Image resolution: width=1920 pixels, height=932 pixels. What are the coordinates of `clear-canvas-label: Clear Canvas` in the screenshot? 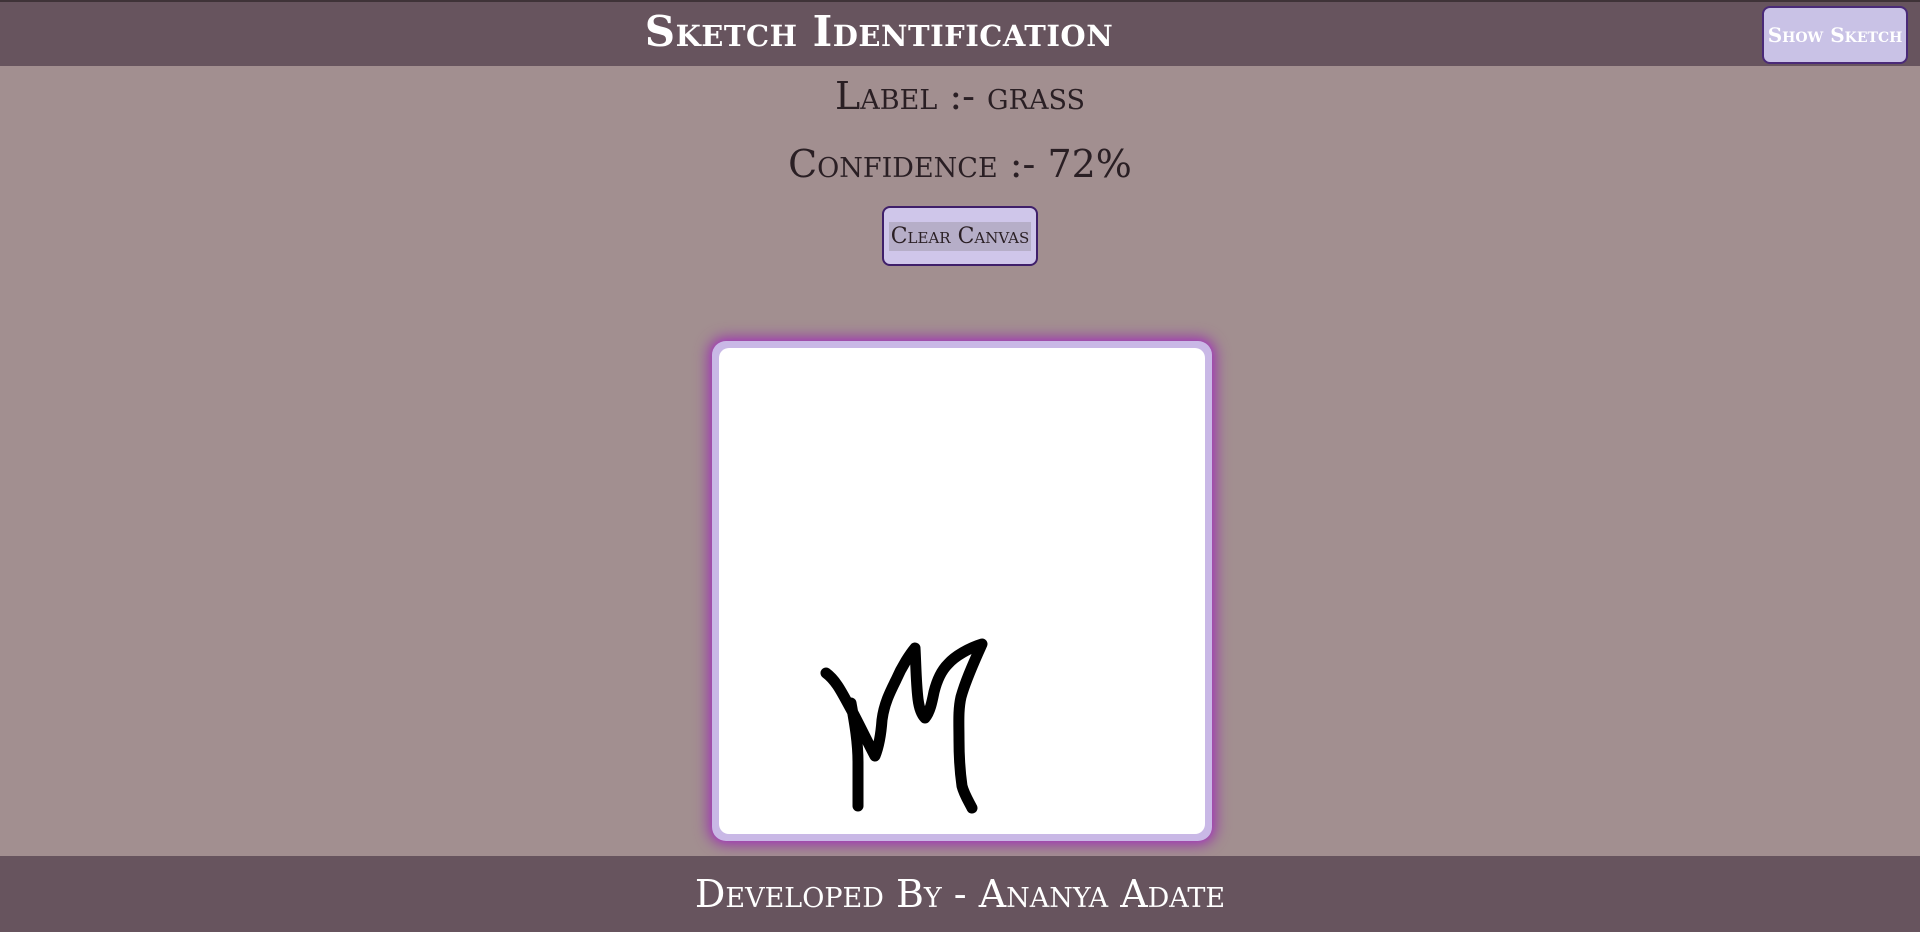 It's located at (960, 236).